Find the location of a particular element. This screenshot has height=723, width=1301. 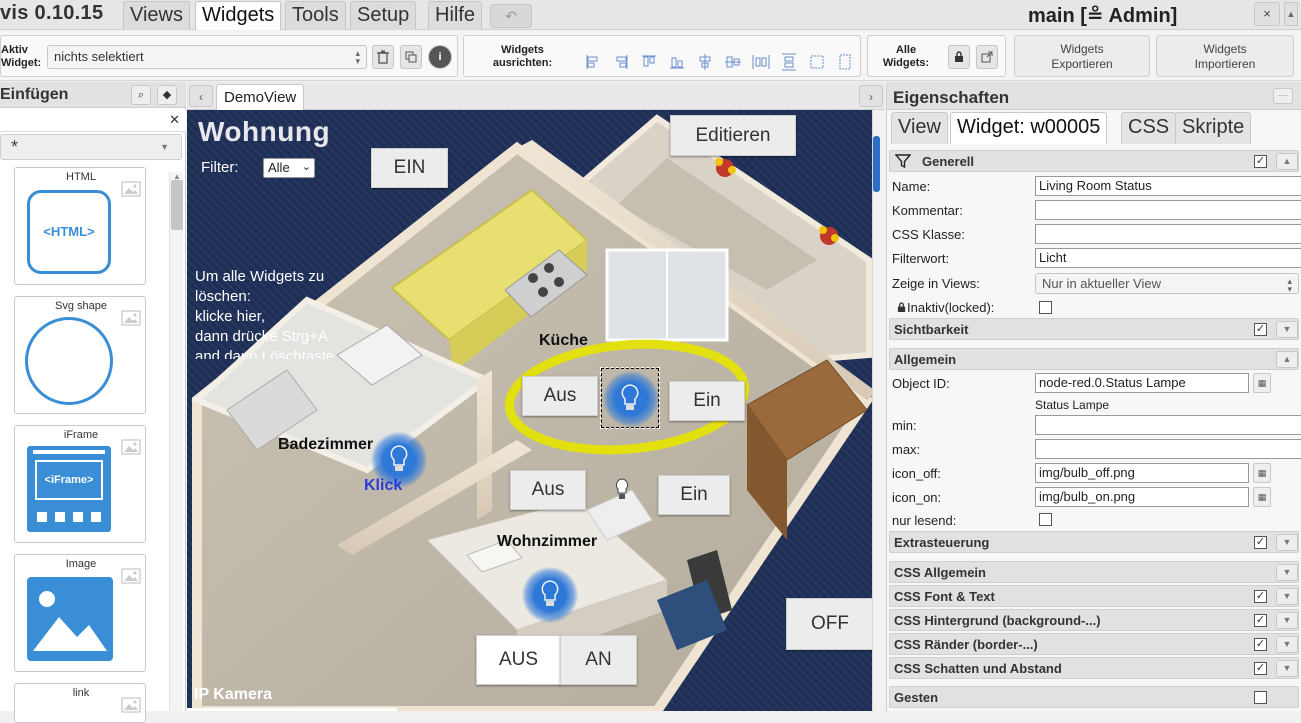

lock-icon is located at coordinates (959, 57).